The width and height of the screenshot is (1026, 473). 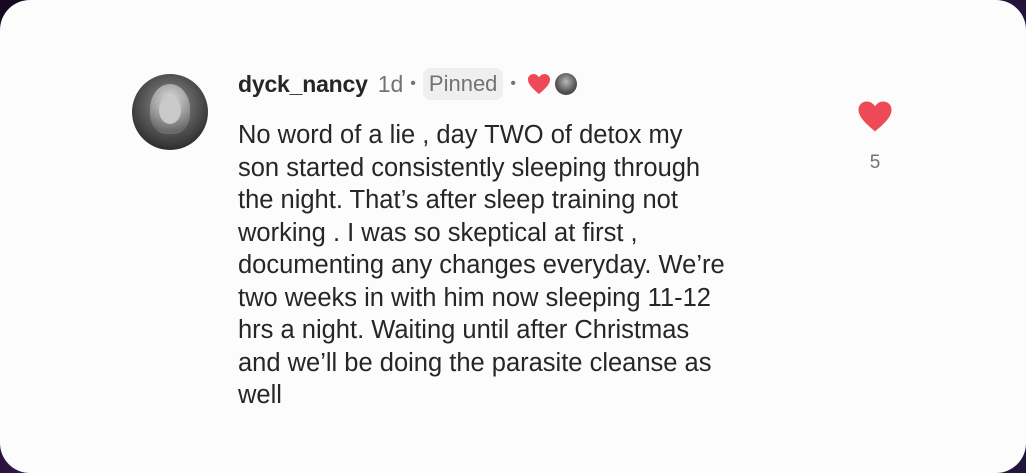 I want to click on creator-liked-heart-icon, so click(x=539, y=84).